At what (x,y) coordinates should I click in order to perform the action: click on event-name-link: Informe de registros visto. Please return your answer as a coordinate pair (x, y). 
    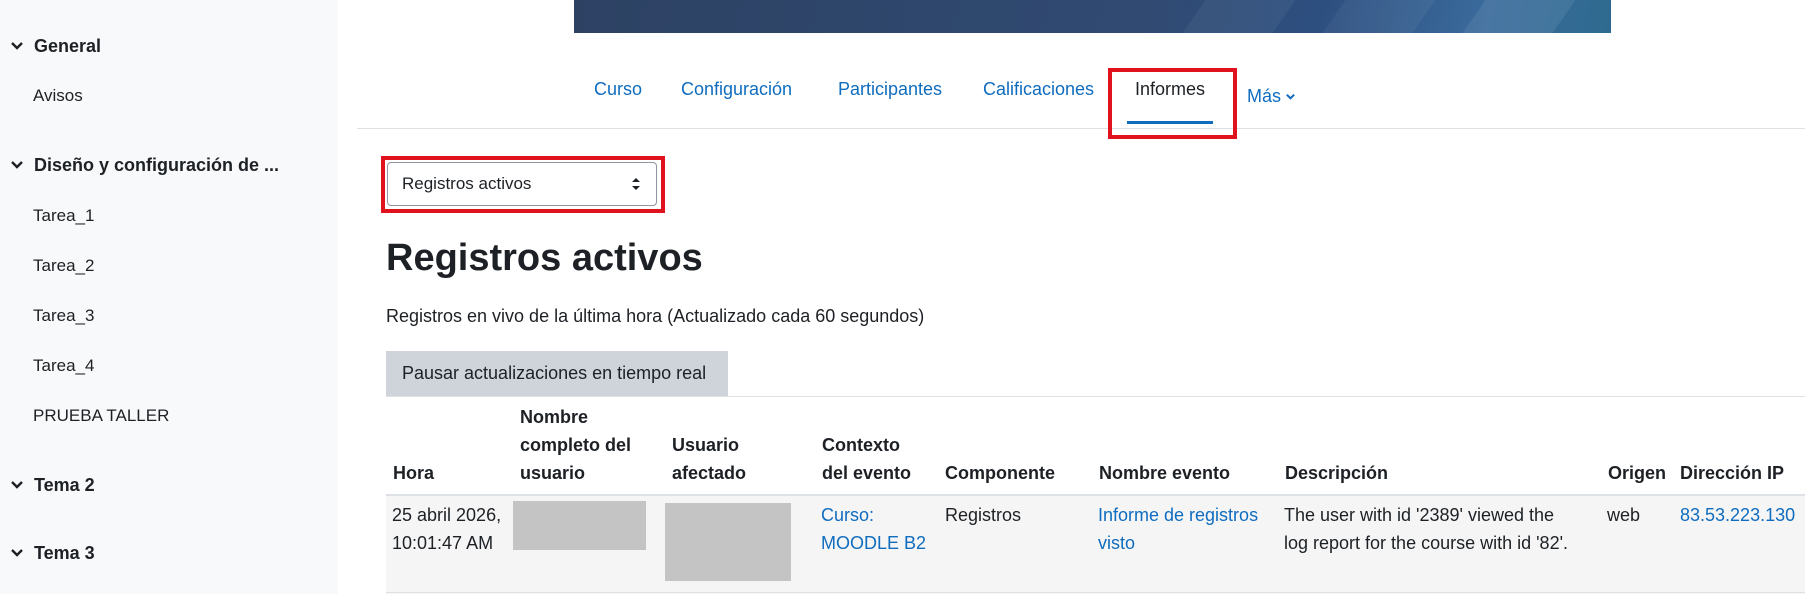
    Looking at the image, I should click on (1178, 529).